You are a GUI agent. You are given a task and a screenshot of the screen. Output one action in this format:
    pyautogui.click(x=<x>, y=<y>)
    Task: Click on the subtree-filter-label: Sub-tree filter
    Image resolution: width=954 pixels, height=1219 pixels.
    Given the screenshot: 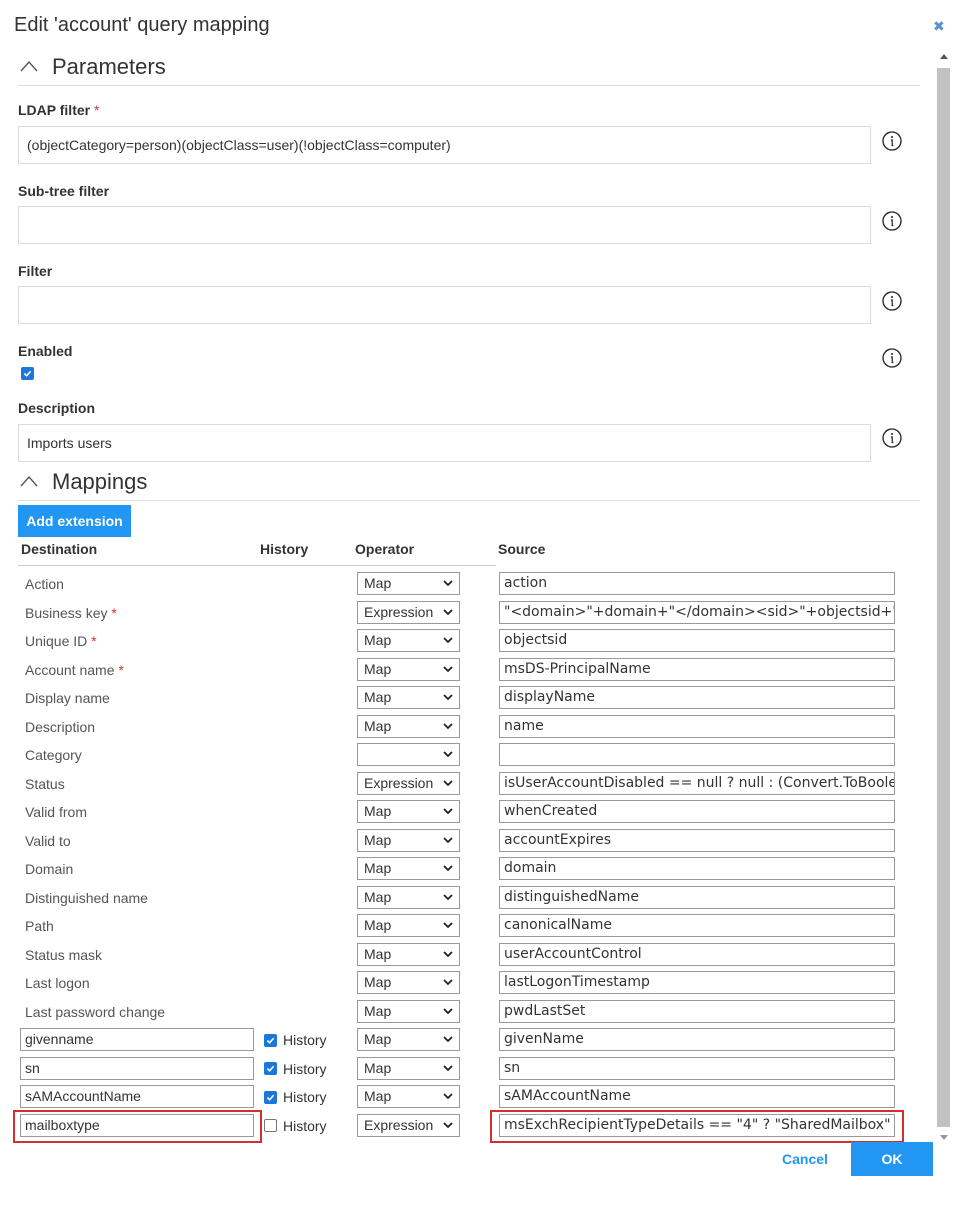 What is the action you would take?
    pyautogui.click(x=64, y=191)
    